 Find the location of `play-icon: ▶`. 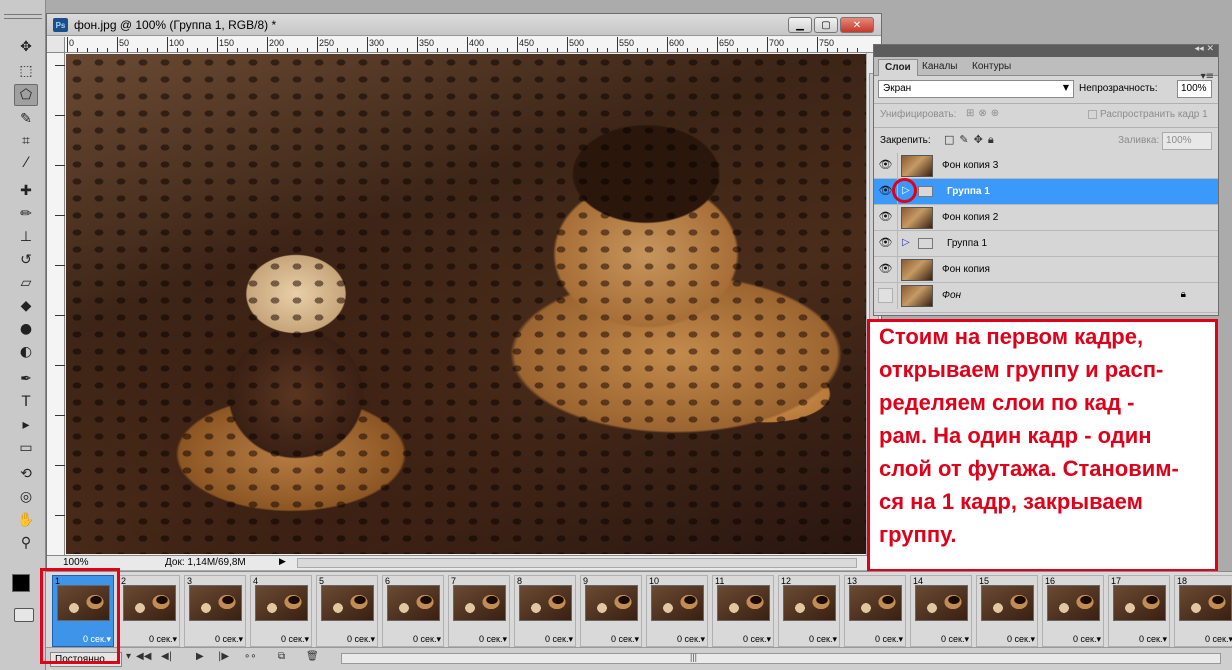

play-icon: ▶ is located at coordinates (200, 656).